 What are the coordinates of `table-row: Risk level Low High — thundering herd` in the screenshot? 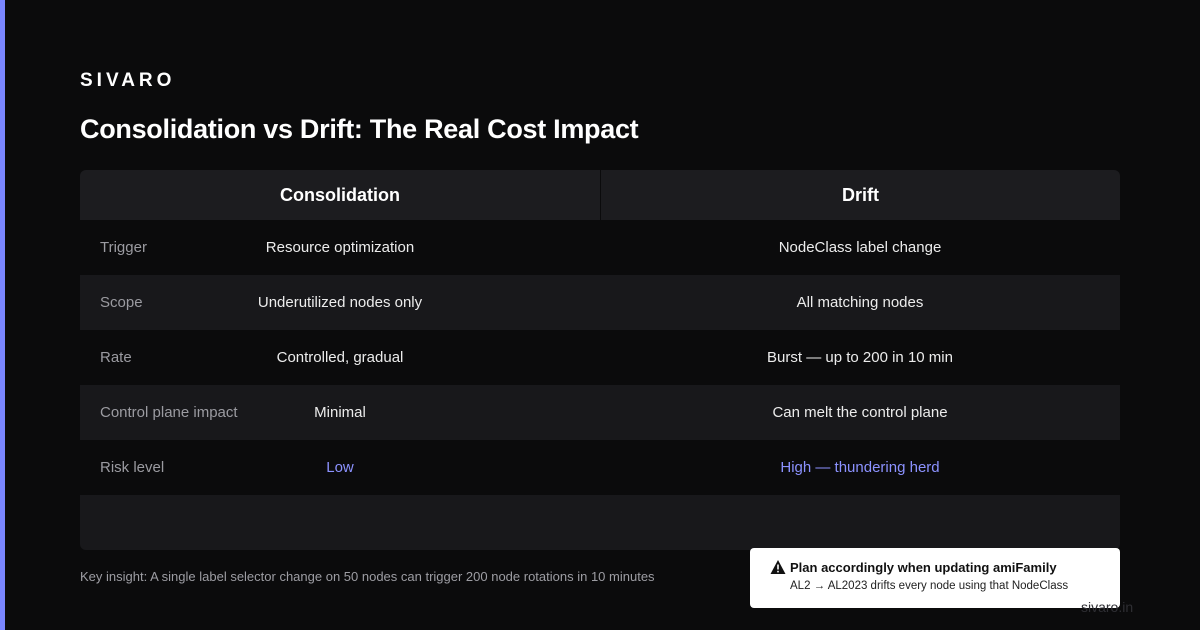 It's located at (600, 467).